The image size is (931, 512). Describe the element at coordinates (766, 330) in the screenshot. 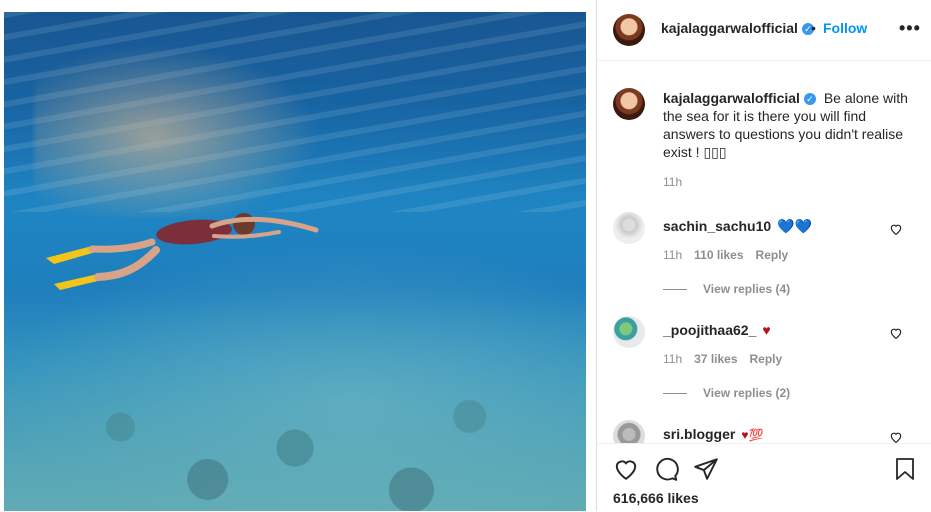

I see `comment-emoji: ♥` at that location.